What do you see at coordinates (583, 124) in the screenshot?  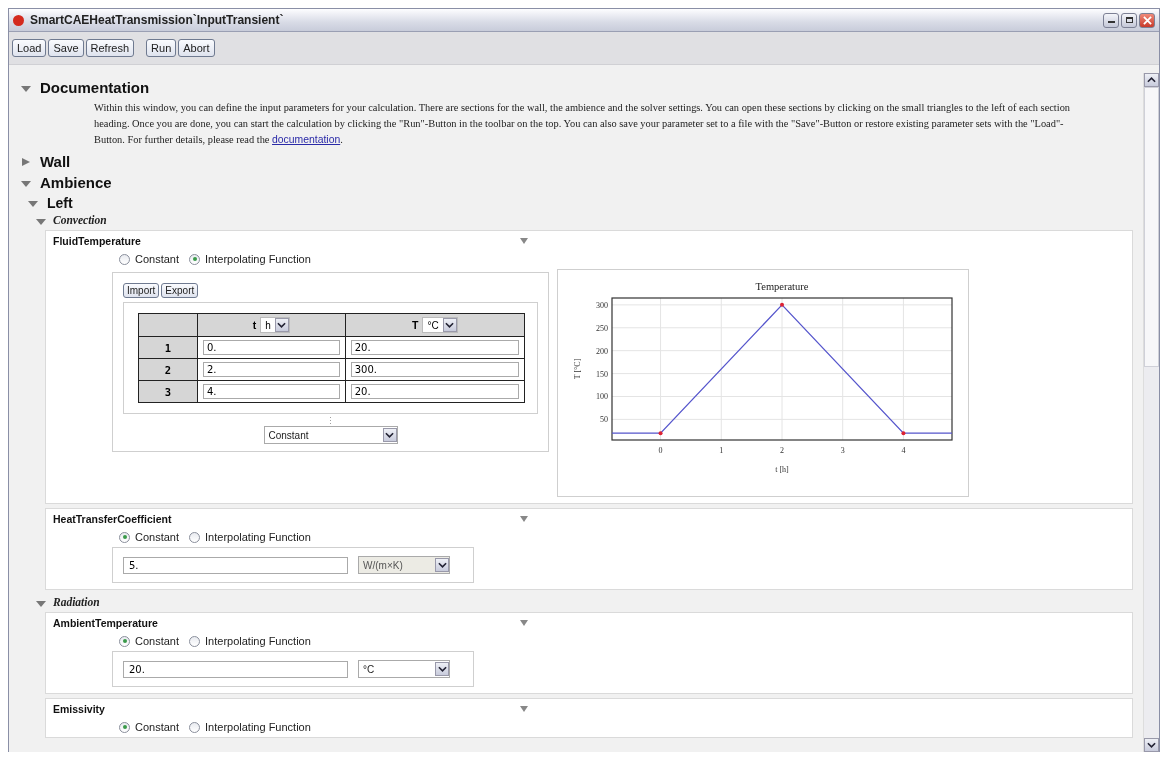 I see `documentation-paragraph: Within this window, you can define the input parameters for your calculation. There are sections for the wall, the ambience and the solver settings. You can open these sections by clicking on the small triangles to the left of each section heading. Once you are done, you can start the calculation by clicking the "Run"-Button in the toolbar on the top. You can also save your parameter set to a file with the "Save"-Button or restore existing parameter sets with the "Load"-Button. For further details, please read the documentation.` at bounding box center [583, 124].